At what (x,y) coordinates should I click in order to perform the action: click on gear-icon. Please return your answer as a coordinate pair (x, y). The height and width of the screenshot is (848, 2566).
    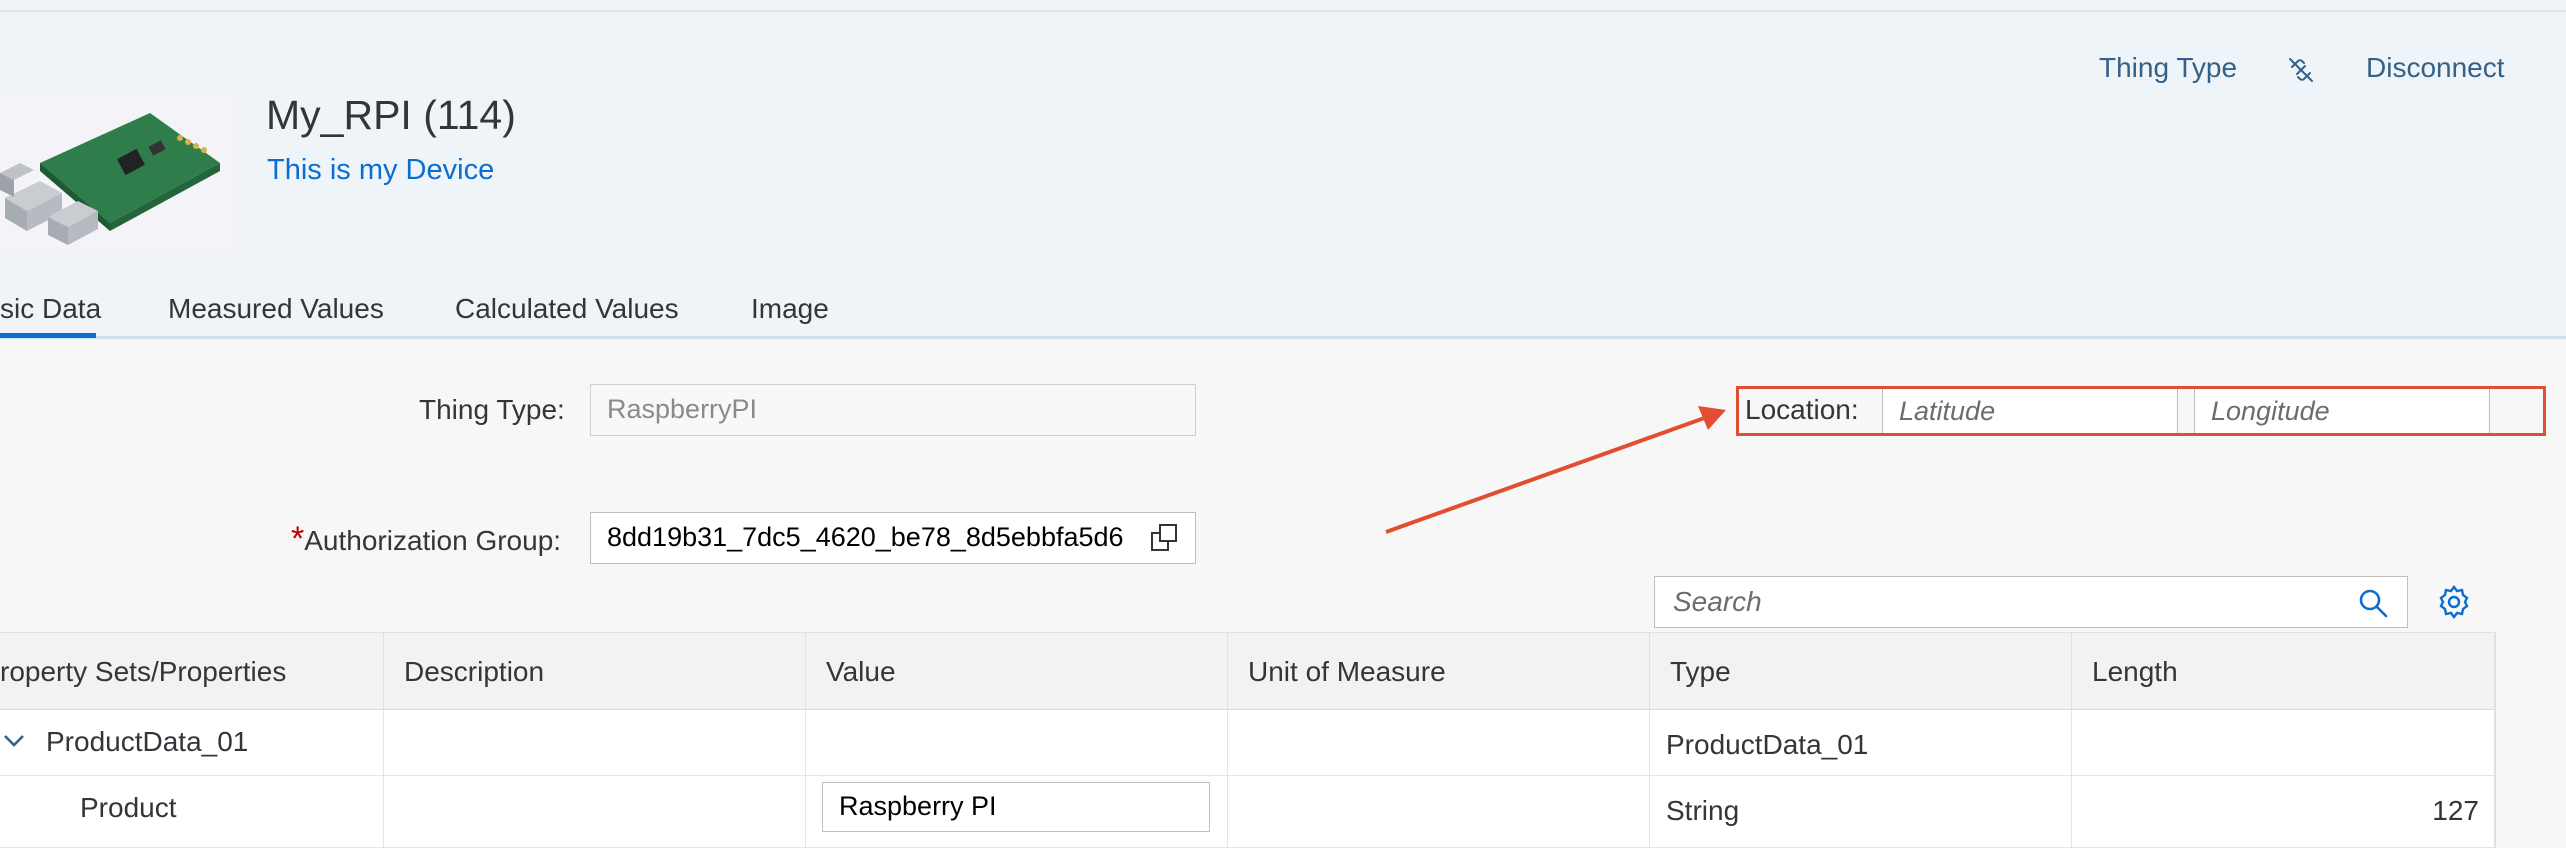
    Looking at the image, I should click on (2454, 602).